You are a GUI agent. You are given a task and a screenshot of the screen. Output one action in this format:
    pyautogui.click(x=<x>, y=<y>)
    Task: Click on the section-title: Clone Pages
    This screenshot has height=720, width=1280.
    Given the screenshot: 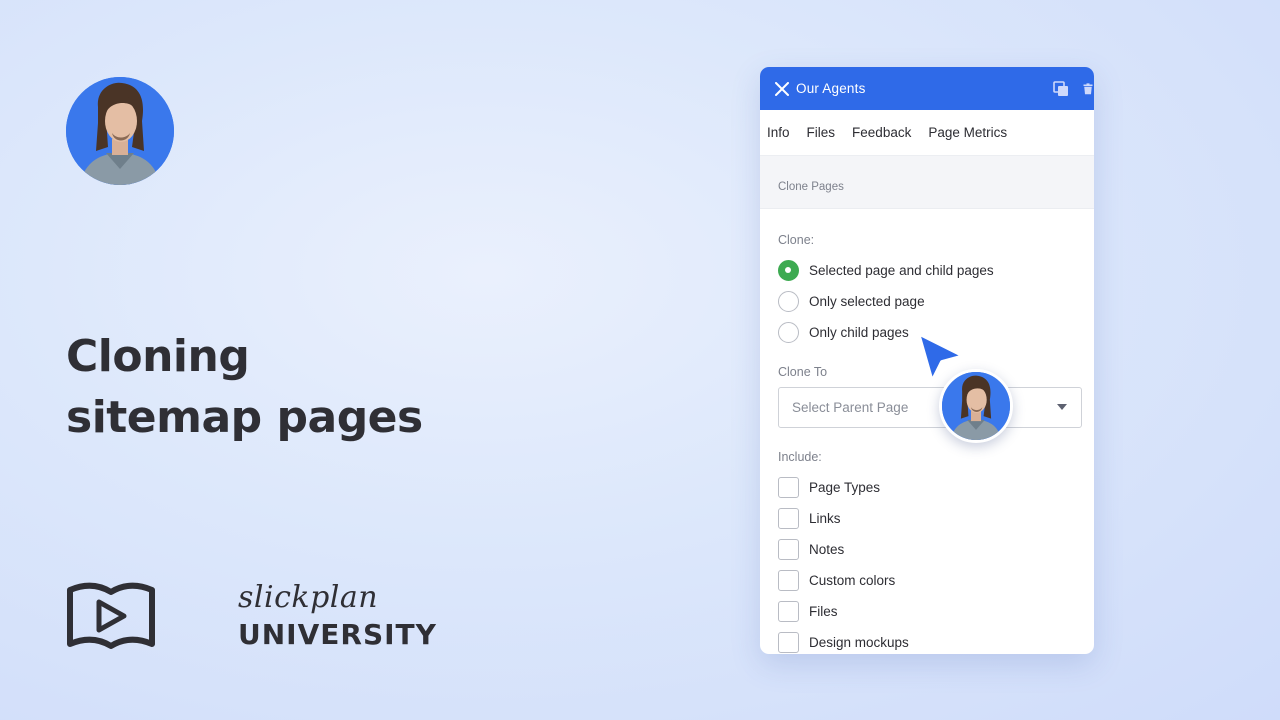 What is the action you would take?
    pyautogui.click(x=927, y=187)
    